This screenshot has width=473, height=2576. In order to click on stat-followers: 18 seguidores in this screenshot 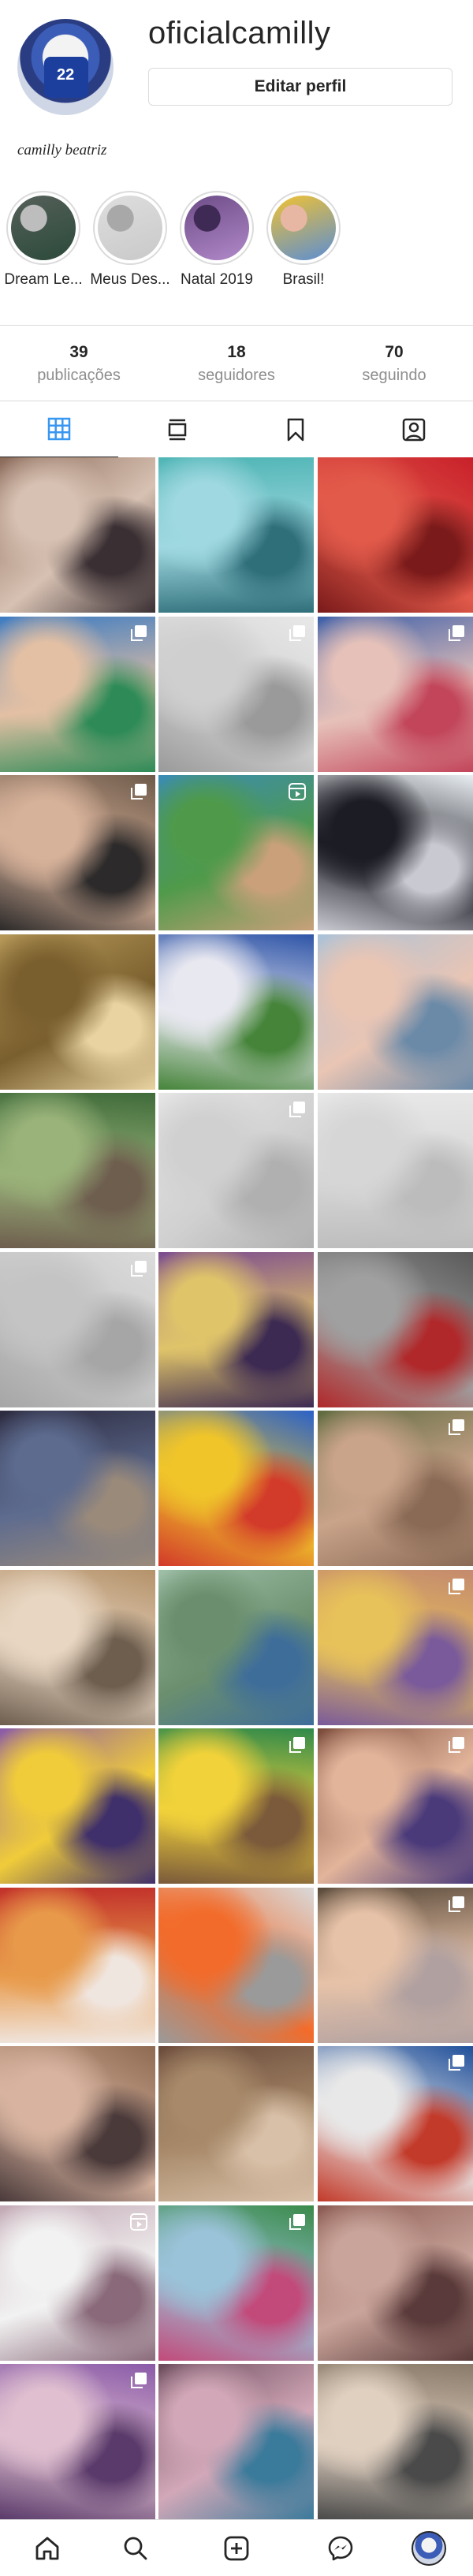, I will do `click(236, 364)`.